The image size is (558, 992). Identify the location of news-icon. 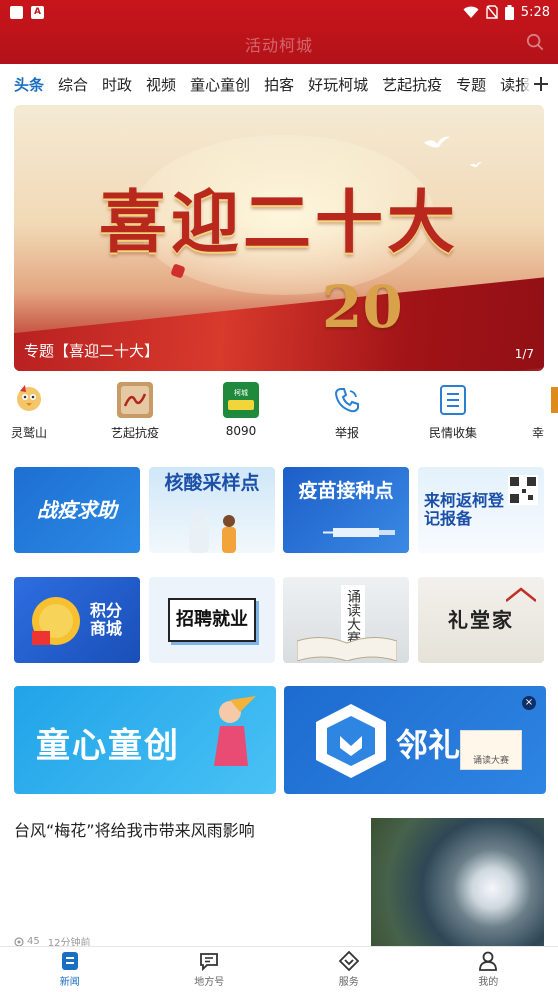
(69, 961).